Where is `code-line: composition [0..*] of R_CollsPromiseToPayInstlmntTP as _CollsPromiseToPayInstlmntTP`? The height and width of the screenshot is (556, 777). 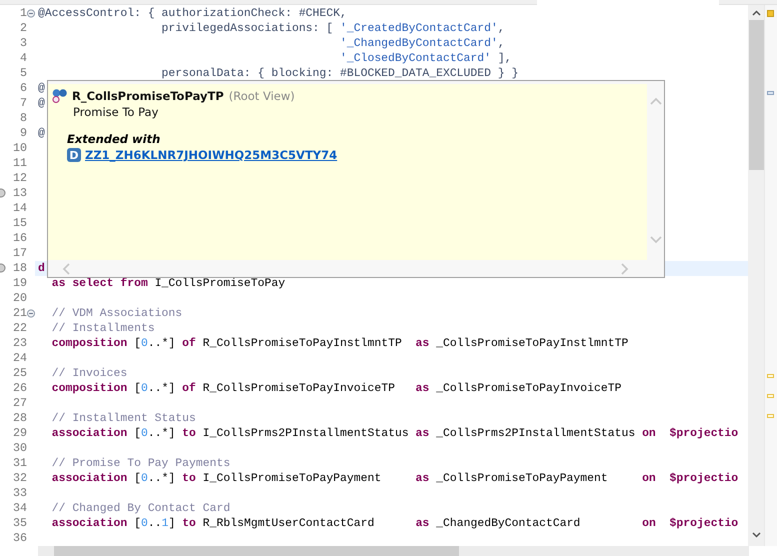
code-line: composition [0..*] of R_CollsPromiseToPayInstlmntTP as _CollsPromiseToPayInstlmntTP is located at coordinates (339, 343).